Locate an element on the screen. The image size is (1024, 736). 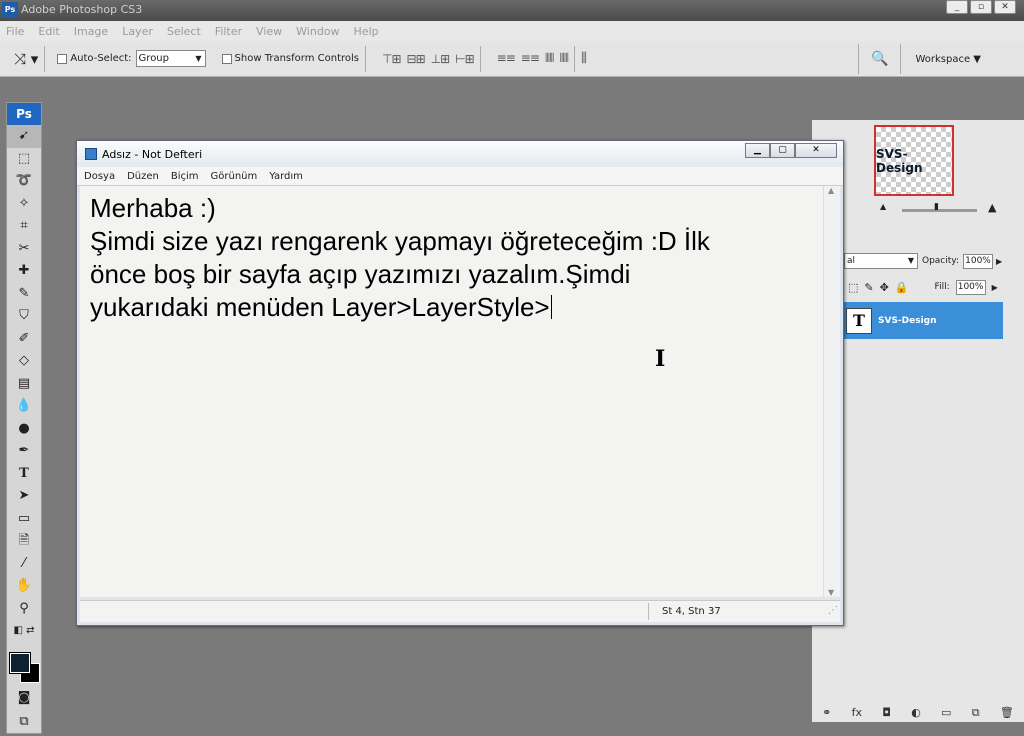
auto-select-checkbox: Auto-Select: is located at coordinates (94, 58).